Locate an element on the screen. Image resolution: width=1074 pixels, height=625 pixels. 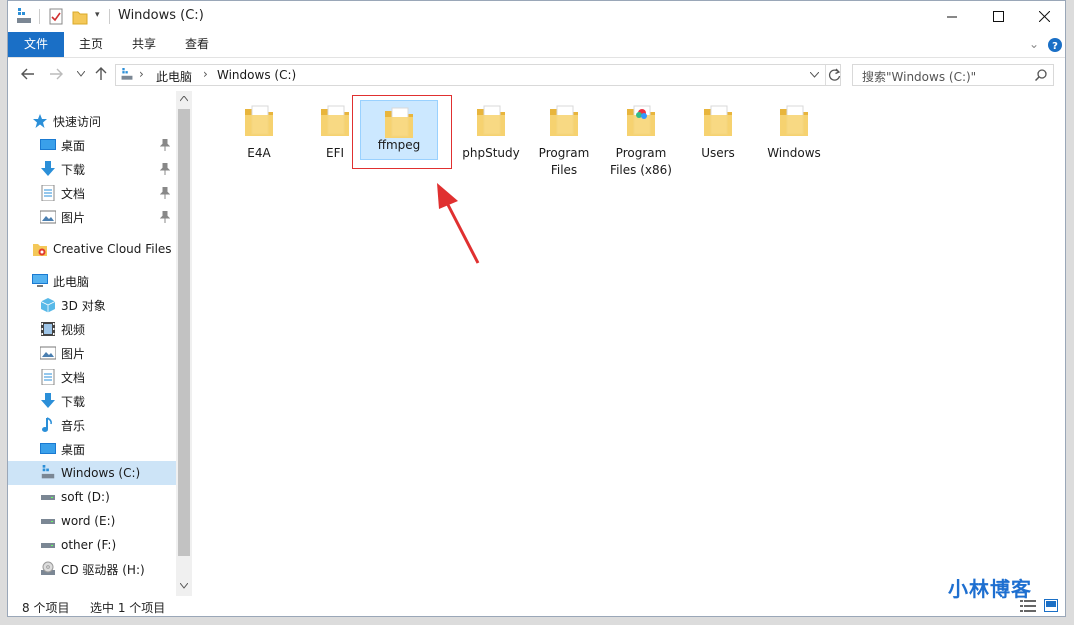
nav-item-3d-objects: 3D 对象 is located at coordinates (92, 305).